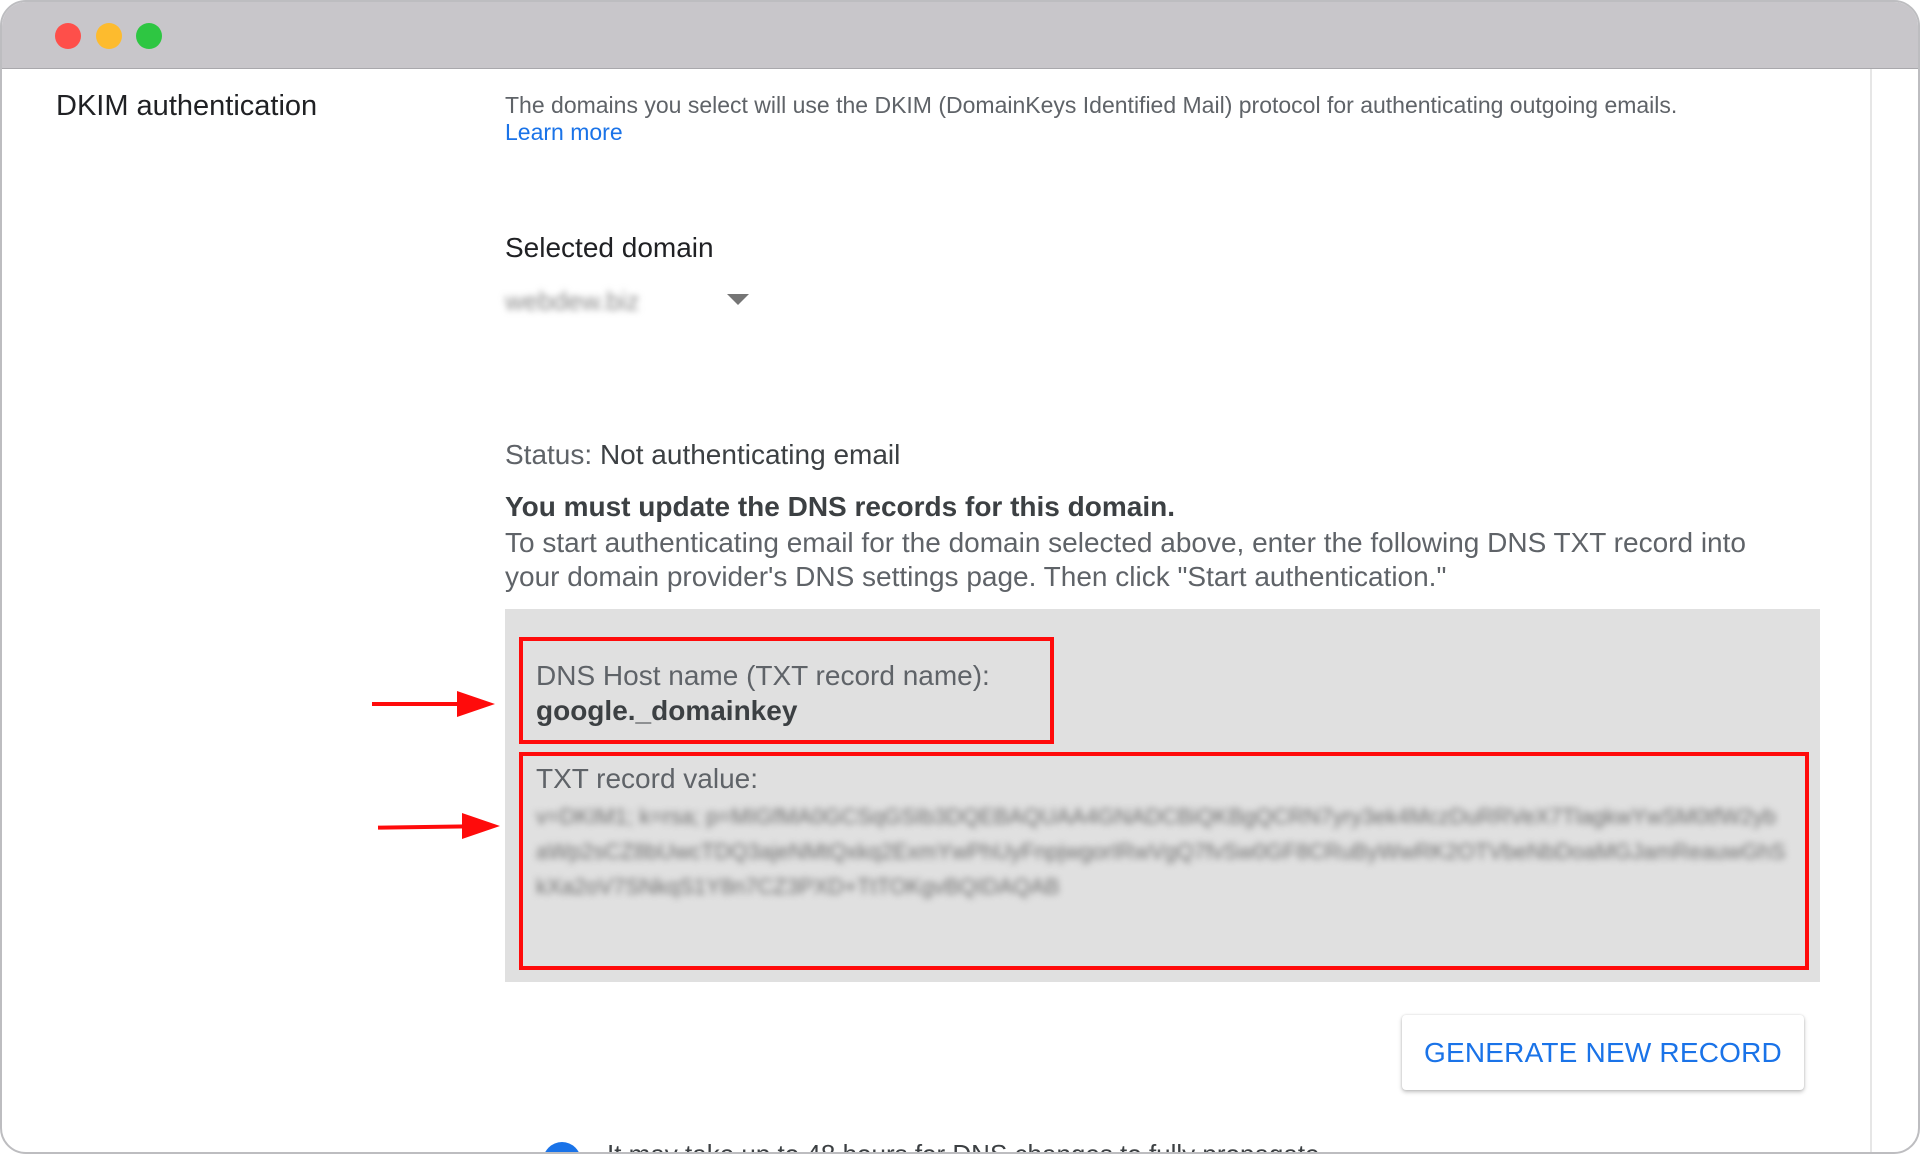 The height and width of the screenshot is (1154, 1920). I want to click on close-window-icon, so click(68, 36).